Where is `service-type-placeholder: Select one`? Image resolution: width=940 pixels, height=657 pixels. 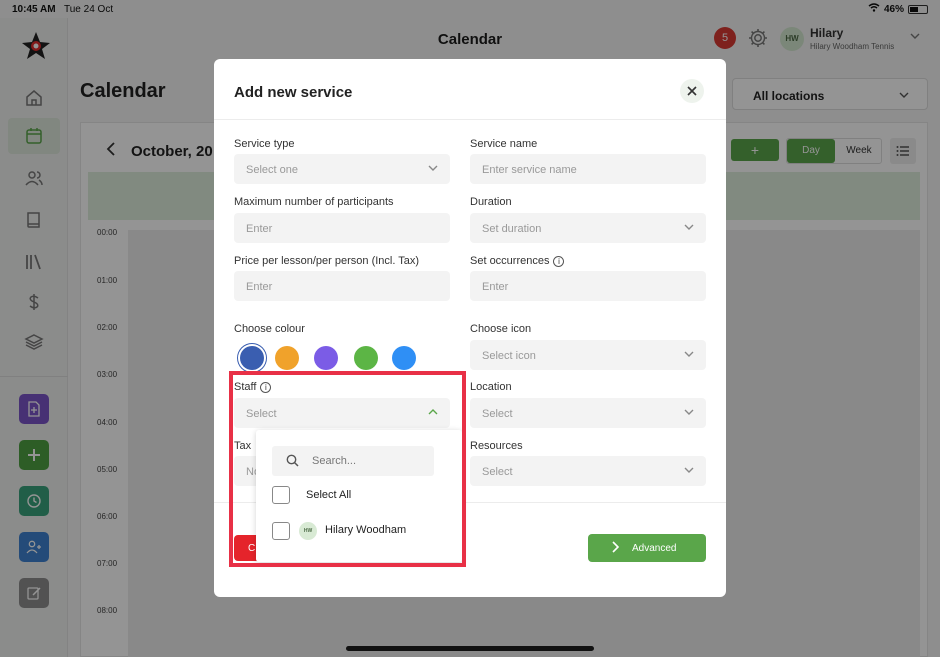 service-type-placeholder: Select one is located at coordinates (272, 170).